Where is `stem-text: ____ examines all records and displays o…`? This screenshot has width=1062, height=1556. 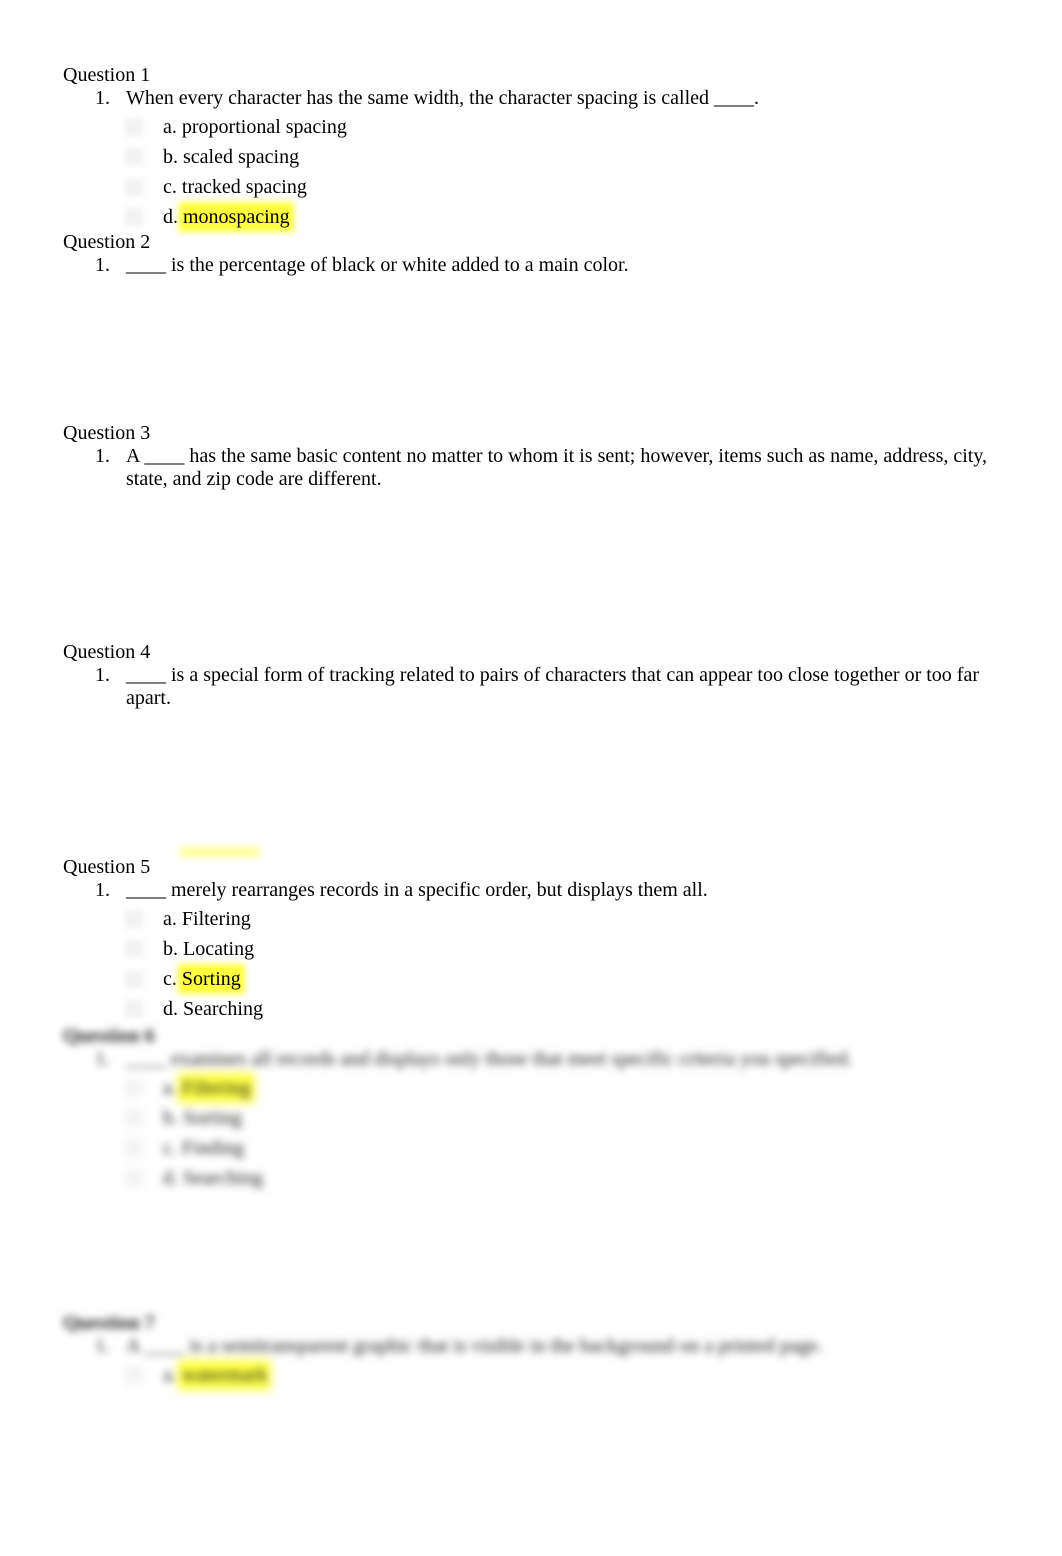 stem-text: ____ examines all records and displays o… is located at coordinates (489, 1059).